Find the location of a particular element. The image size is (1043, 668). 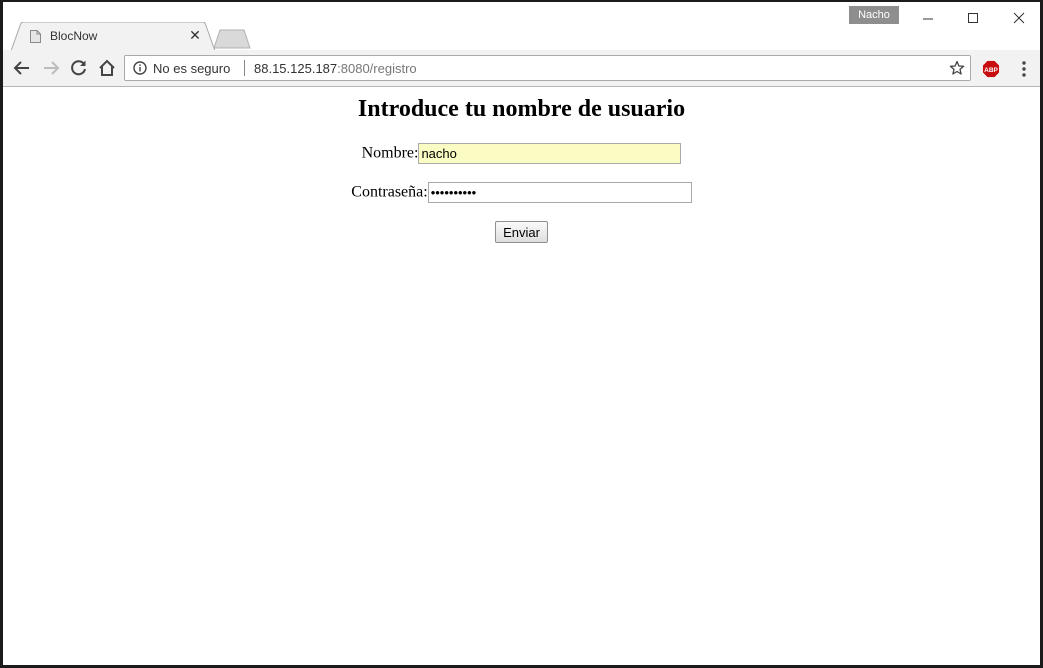

close-window-button is located at coordinates (1020, 18).